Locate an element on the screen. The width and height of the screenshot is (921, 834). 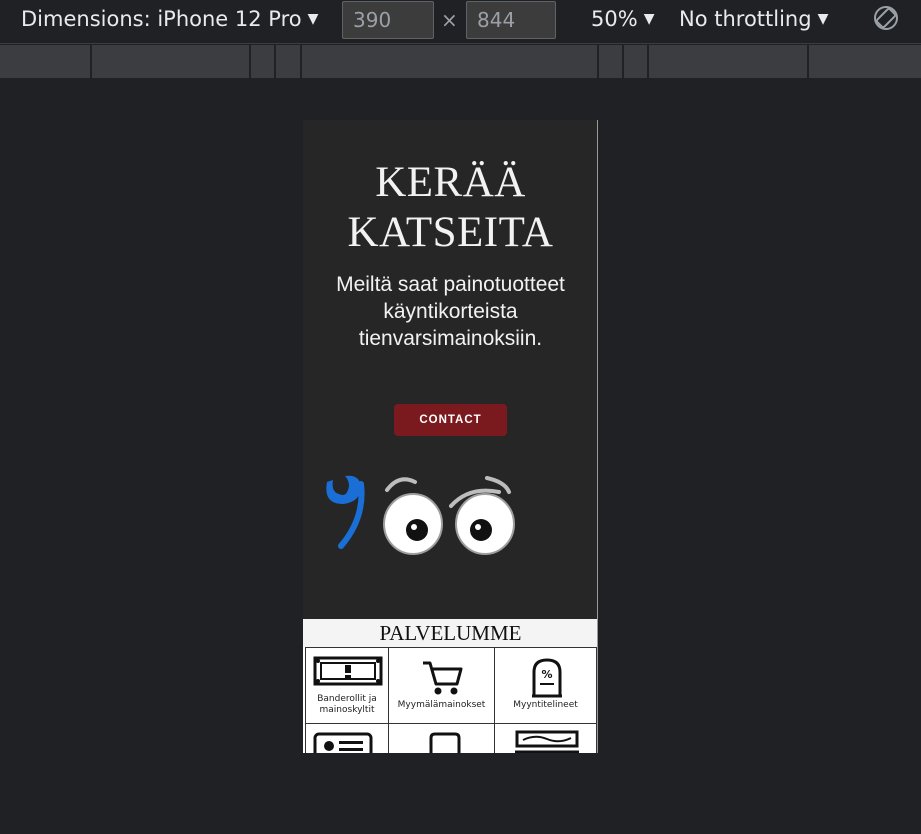
media-query-bar is located at coordinates (460, 61).